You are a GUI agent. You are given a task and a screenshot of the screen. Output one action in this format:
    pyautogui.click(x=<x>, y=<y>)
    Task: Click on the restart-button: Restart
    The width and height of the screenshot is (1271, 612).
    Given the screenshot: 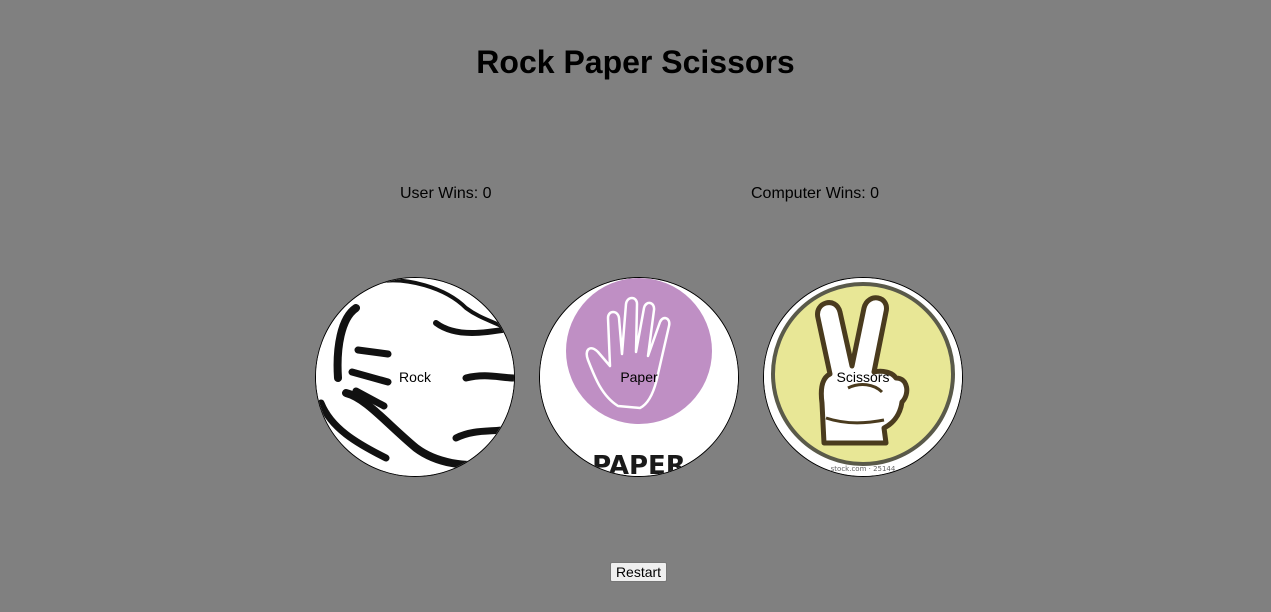 What is the action you would take?
    pyautogui.click(x=638, y=572)
    